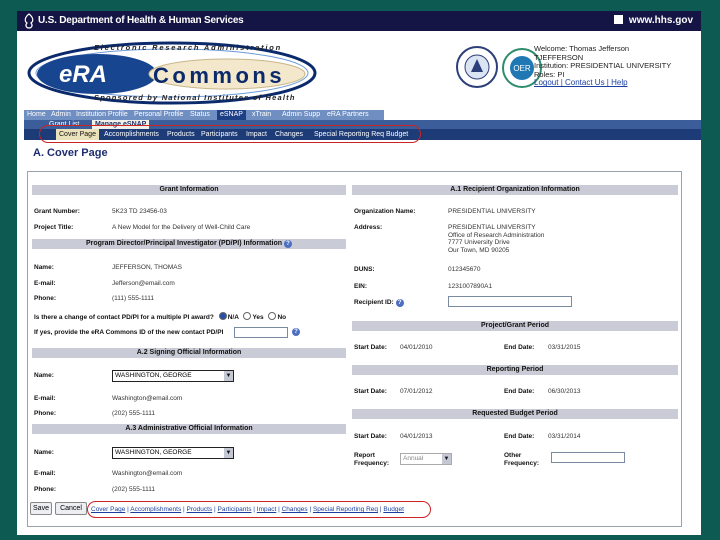  What do you see at coordinates (564, 391) in the screenshot?
I see `rp-end-value: 06/30/2013` at bounding box center [564, 391].